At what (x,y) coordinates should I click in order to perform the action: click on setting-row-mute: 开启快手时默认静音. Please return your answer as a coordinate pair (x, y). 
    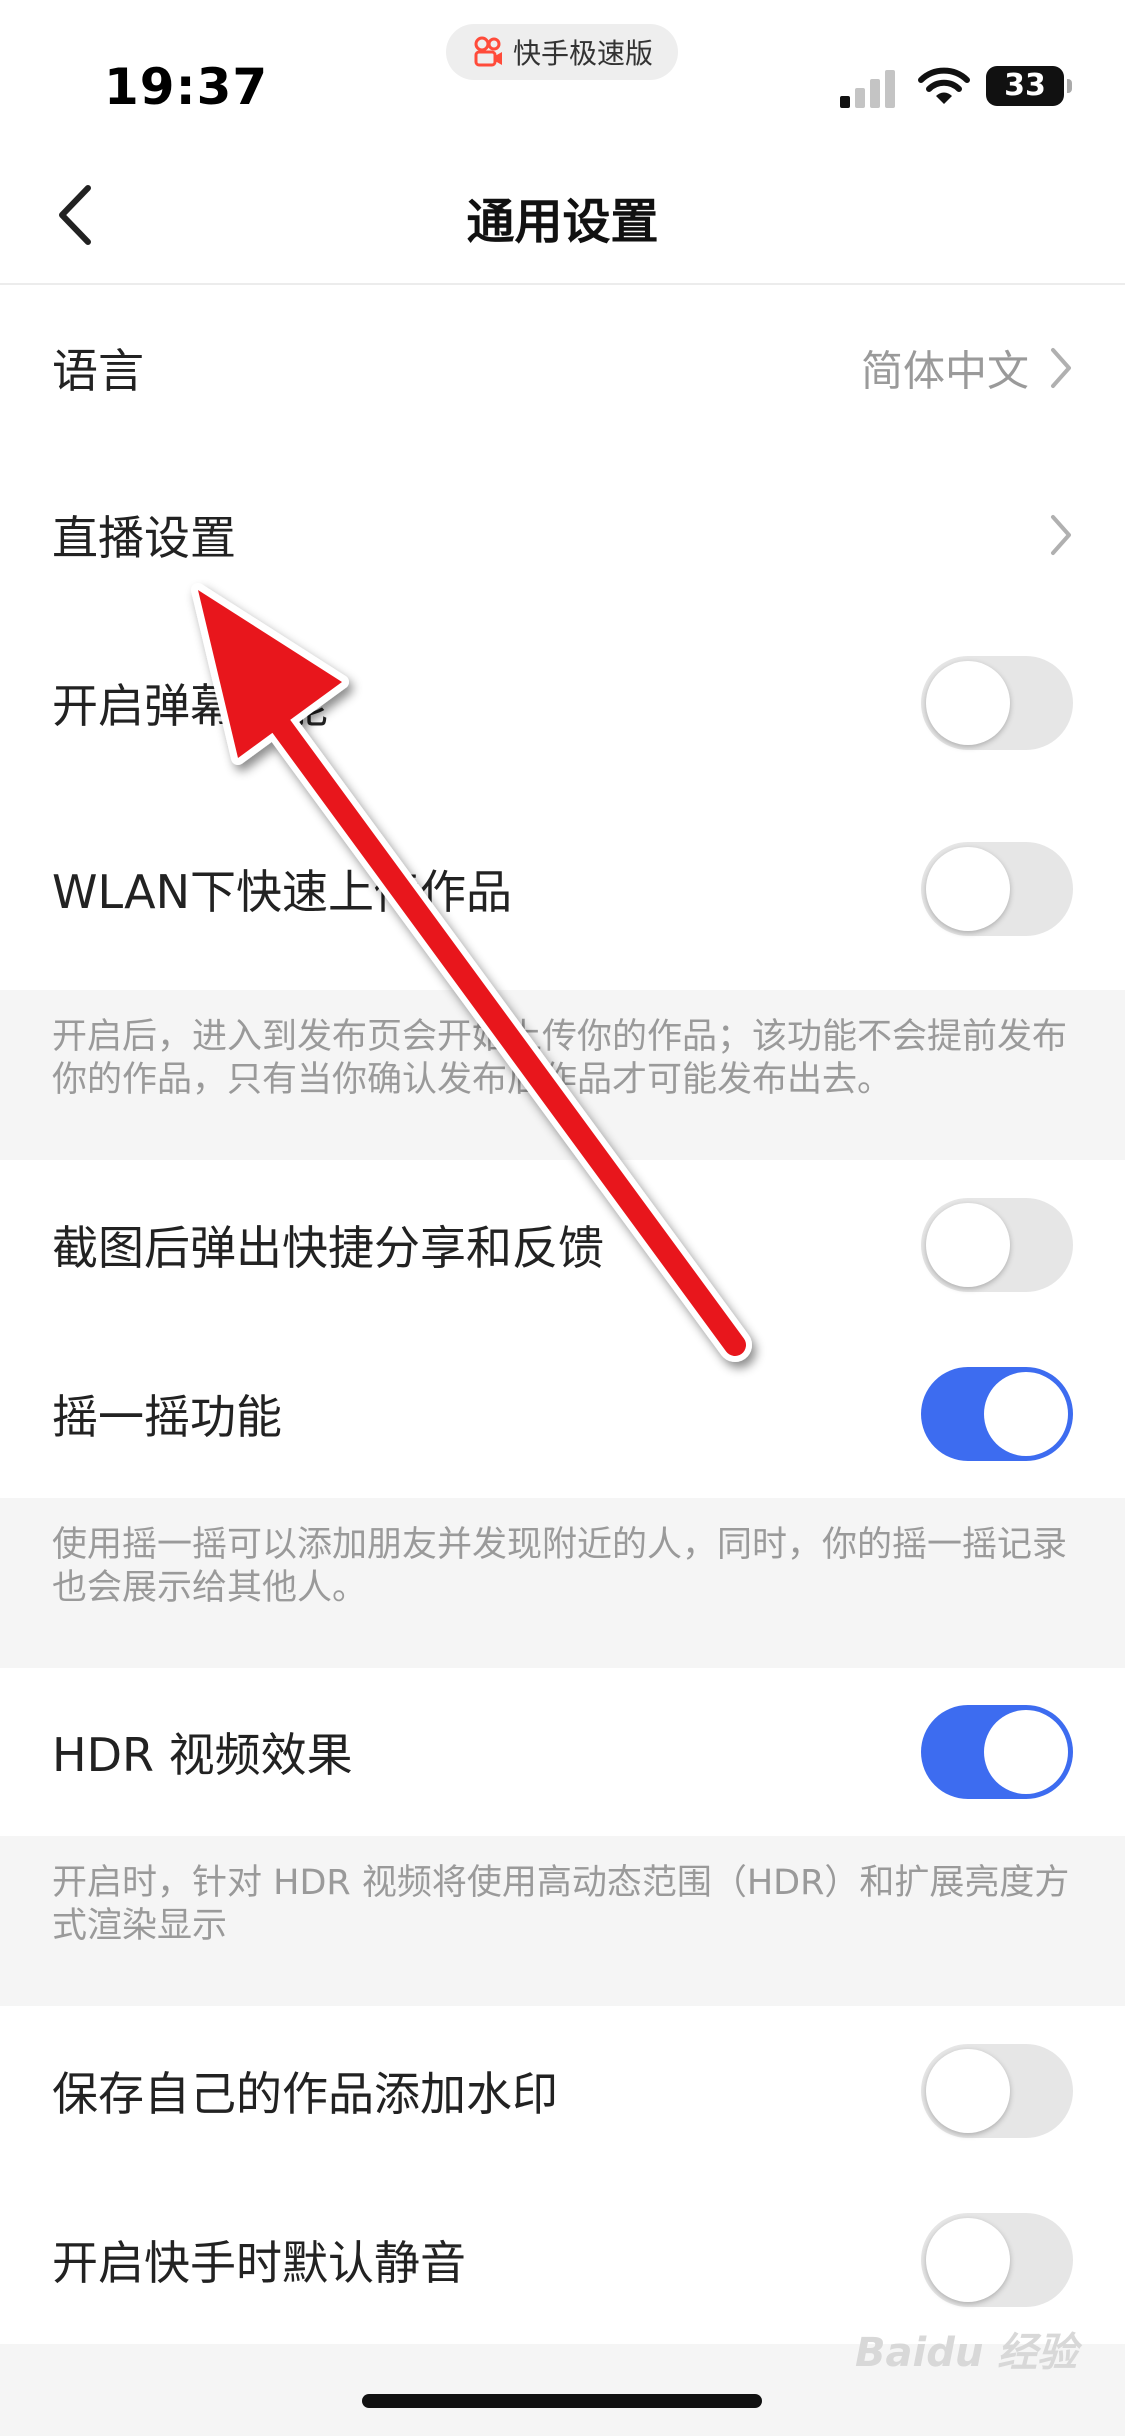
    Looking at the image, I should click on (562, 2260).